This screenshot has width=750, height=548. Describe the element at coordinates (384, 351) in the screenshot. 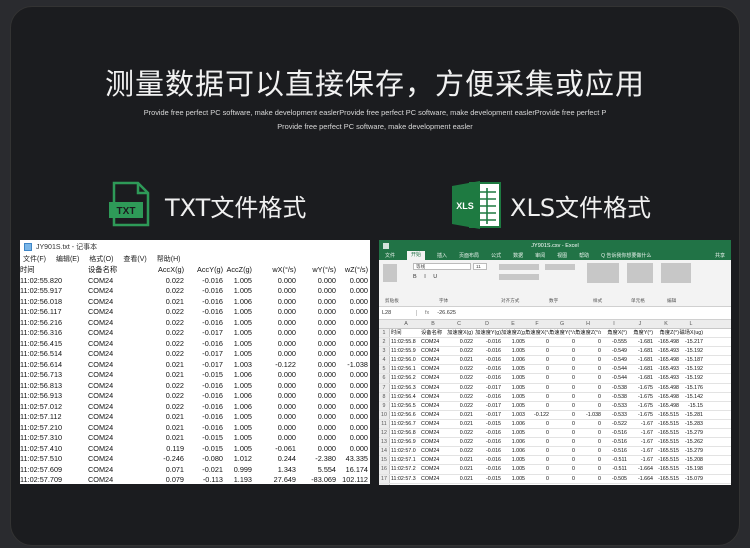

I see `row-number: 3` at that location.